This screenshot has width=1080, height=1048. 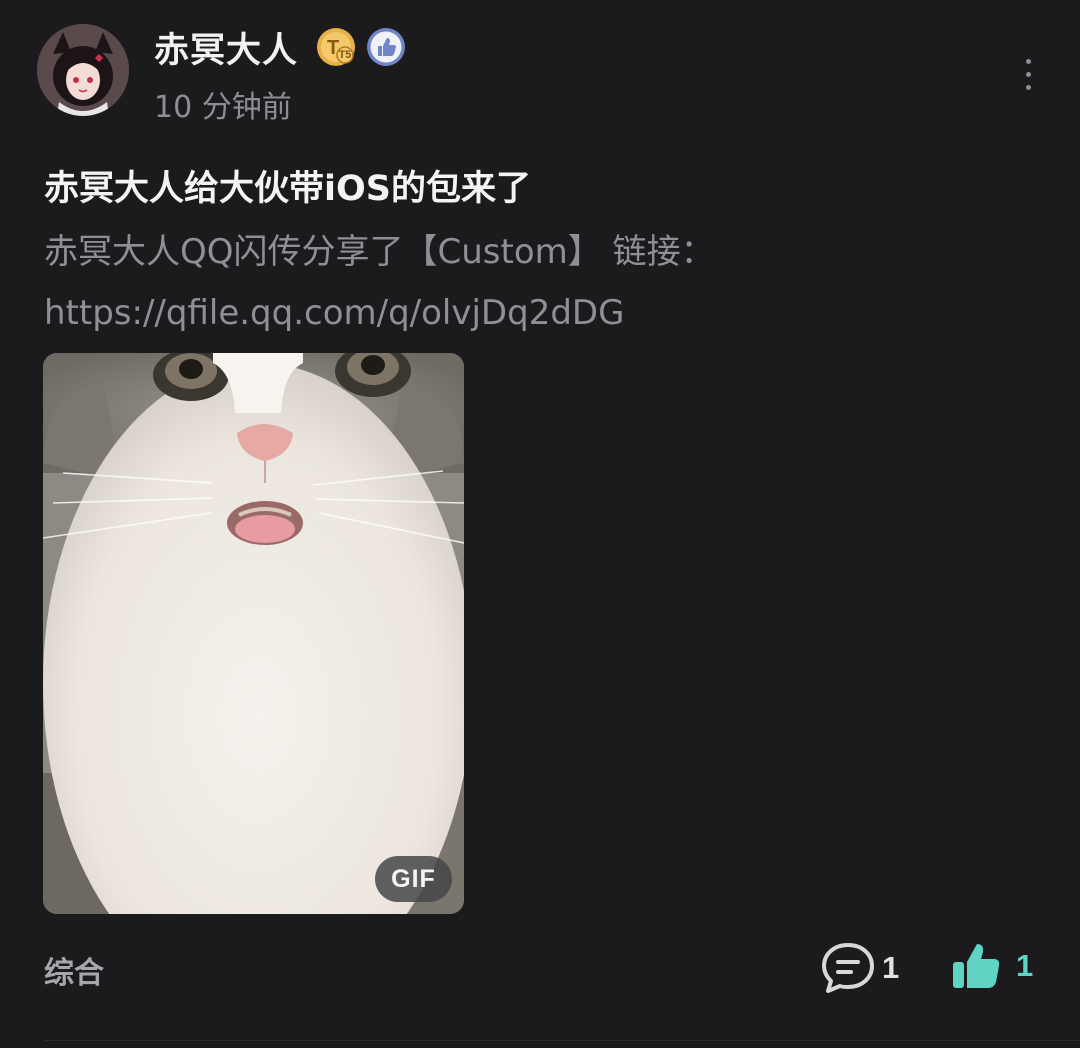 I want to click on level-t5-badge-icon: T T5, so click(x=336, y=47).